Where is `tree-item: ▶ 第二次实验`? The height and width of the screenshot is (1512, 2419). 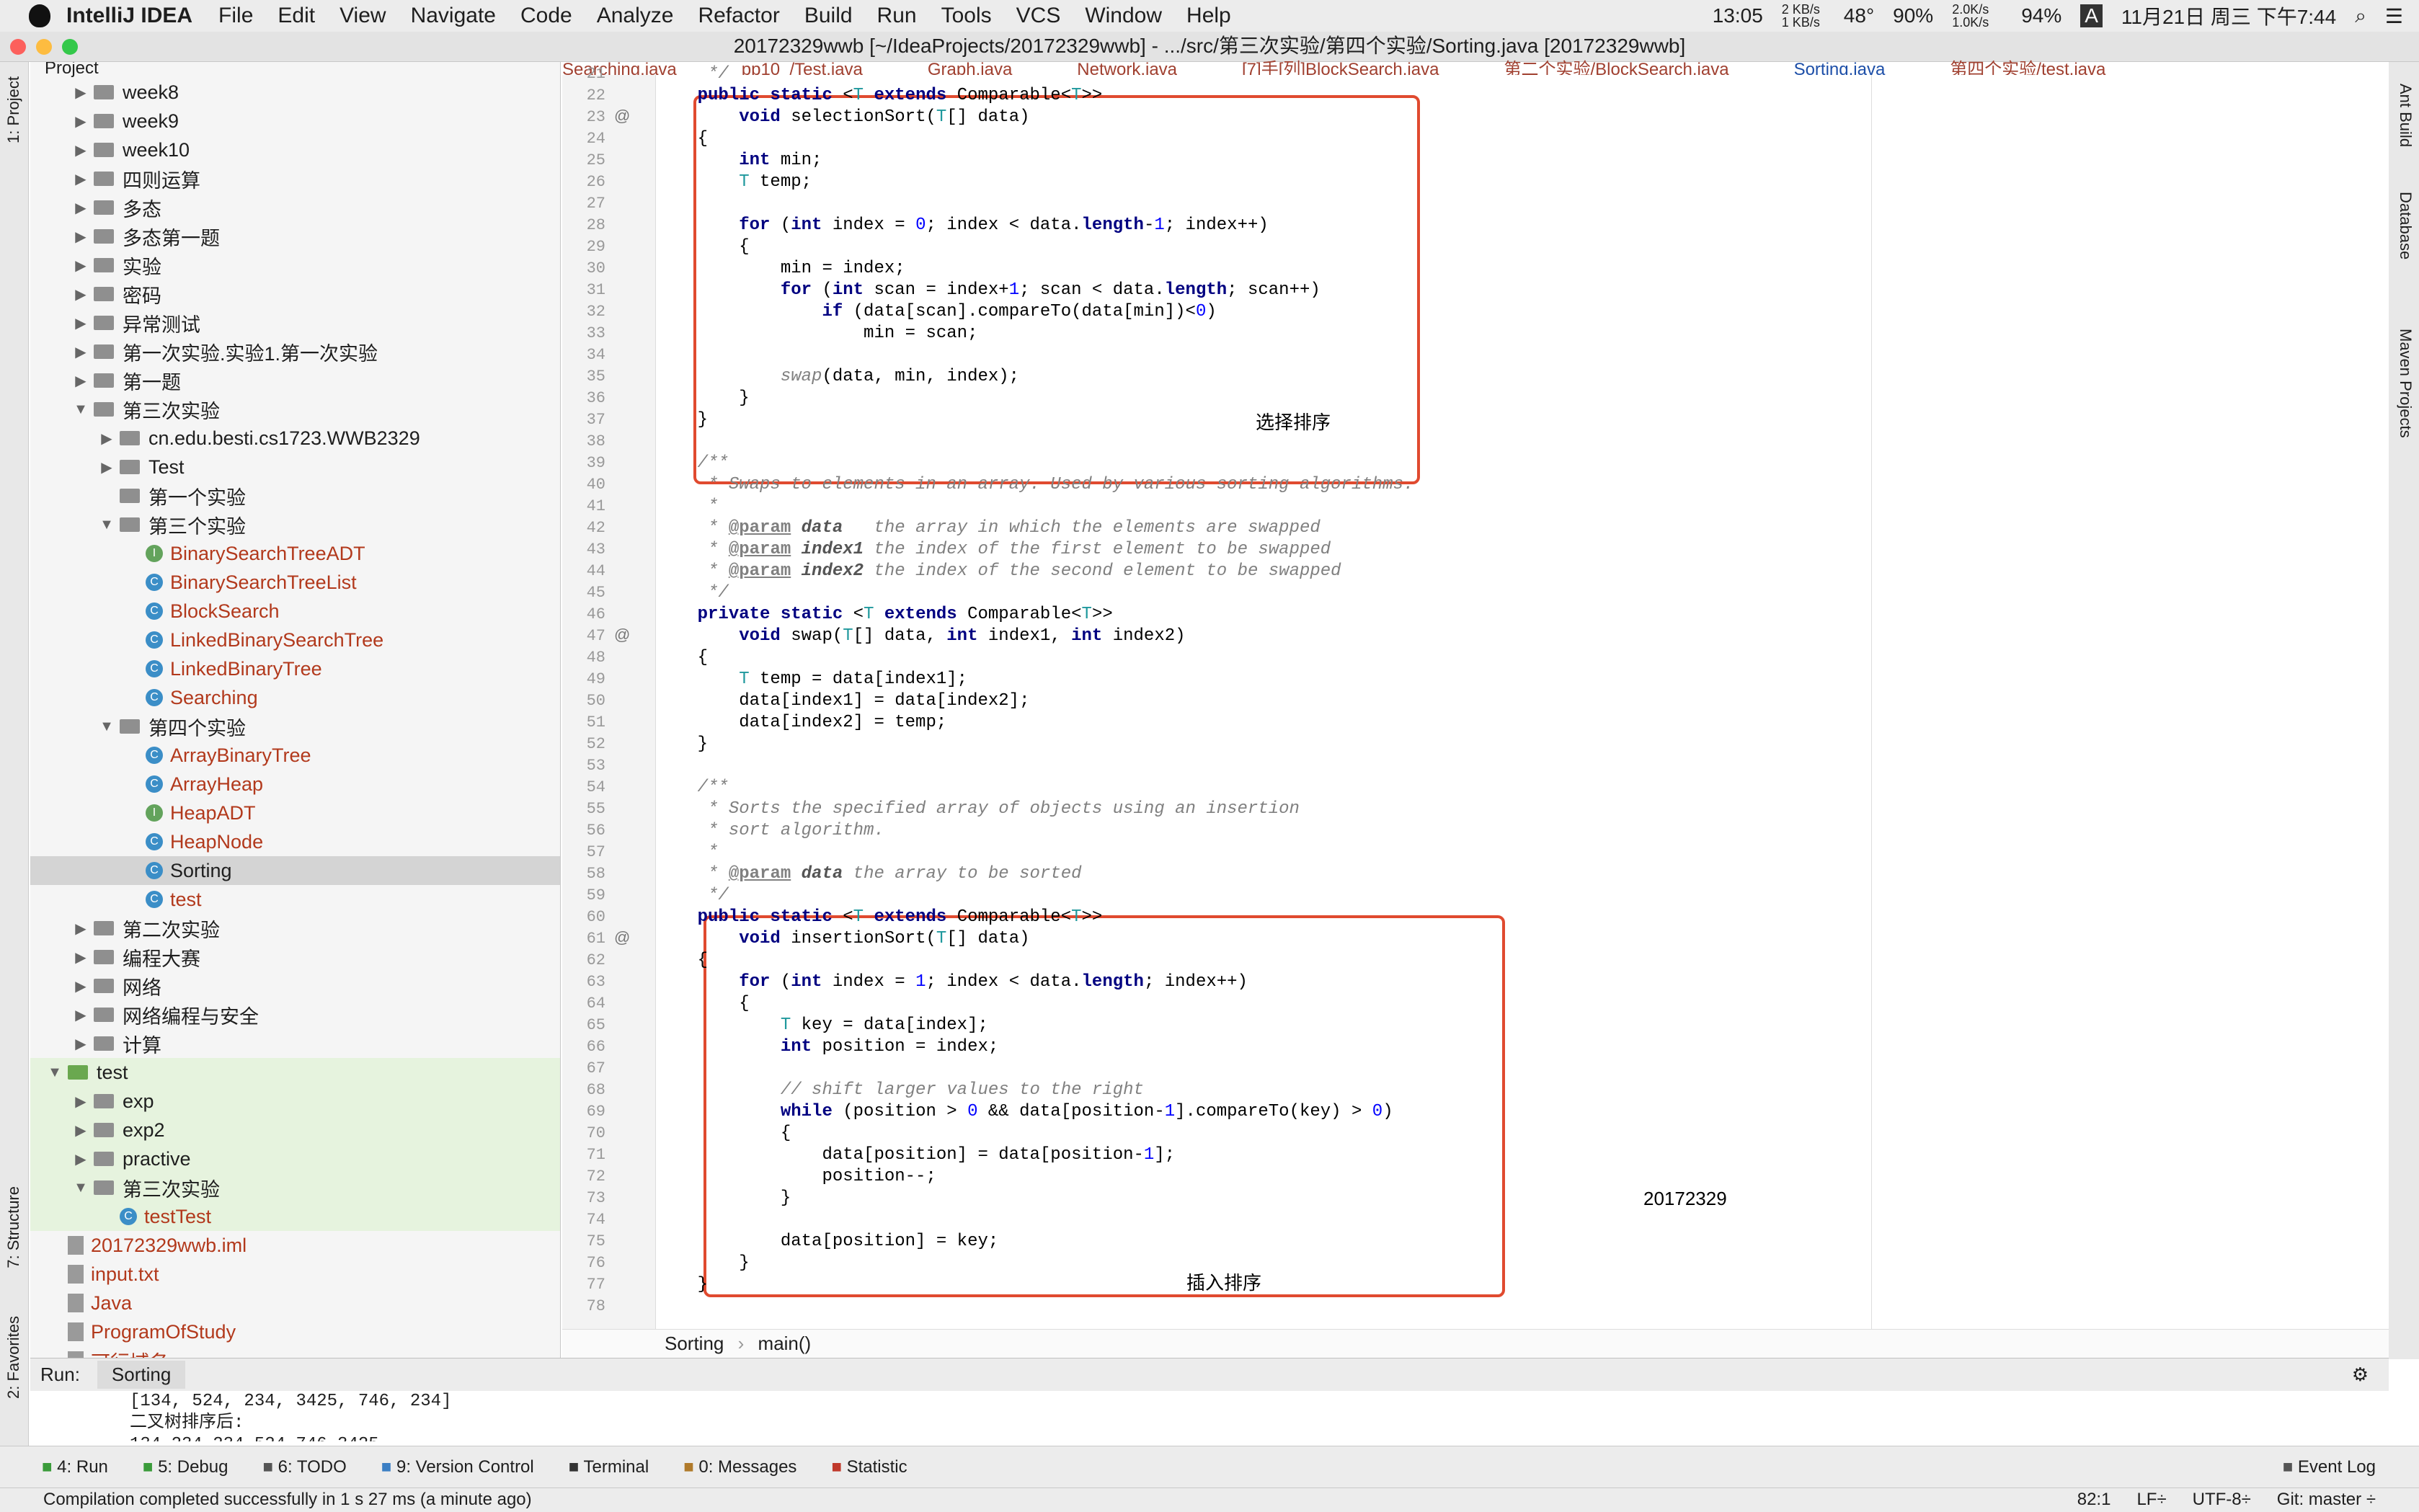 tree-item: ▶ 第二次实验 is located at coordinates (295, 929).